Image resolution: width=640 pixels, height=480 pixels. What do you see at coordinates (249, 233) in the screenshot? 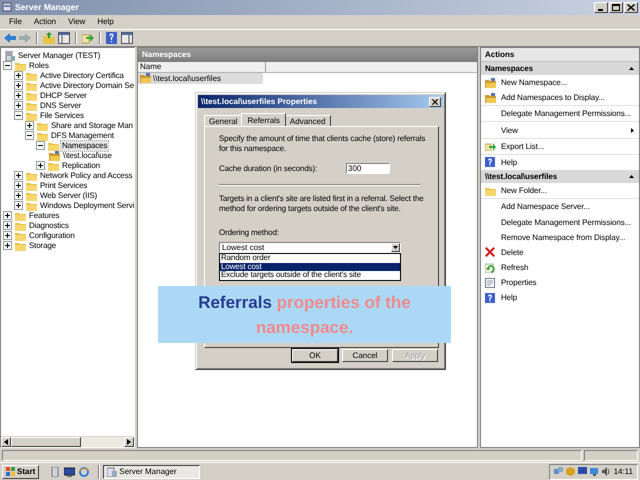
I see `field-label: Ordering method:` at bounding box center [249, 233].